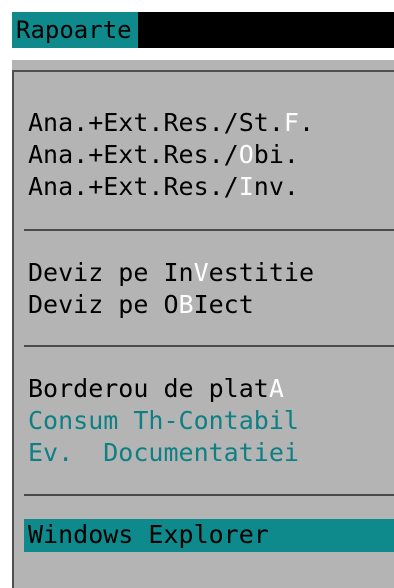 Image resolution: width=394 pixels, height=588 pixels. What do you see at coordinates (246, 154) in the screenshot?
I see `hotkey-letter: O` at bounding box center [246, 154].